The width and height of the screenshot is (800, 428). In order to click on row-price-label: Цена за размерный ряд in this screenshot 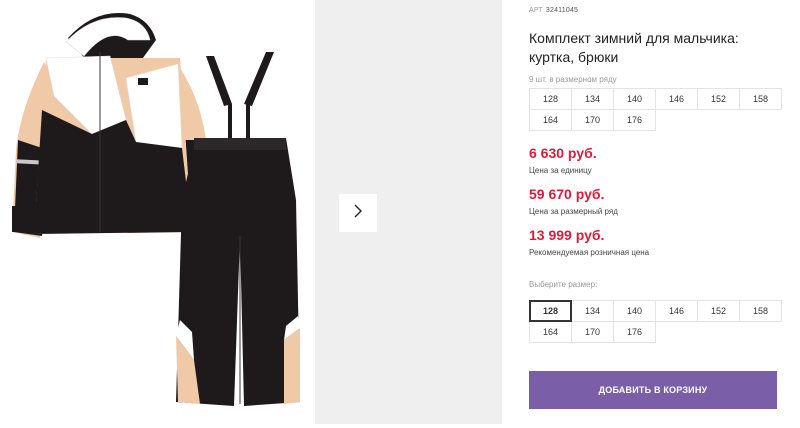, I will do `click(573, 211)`.